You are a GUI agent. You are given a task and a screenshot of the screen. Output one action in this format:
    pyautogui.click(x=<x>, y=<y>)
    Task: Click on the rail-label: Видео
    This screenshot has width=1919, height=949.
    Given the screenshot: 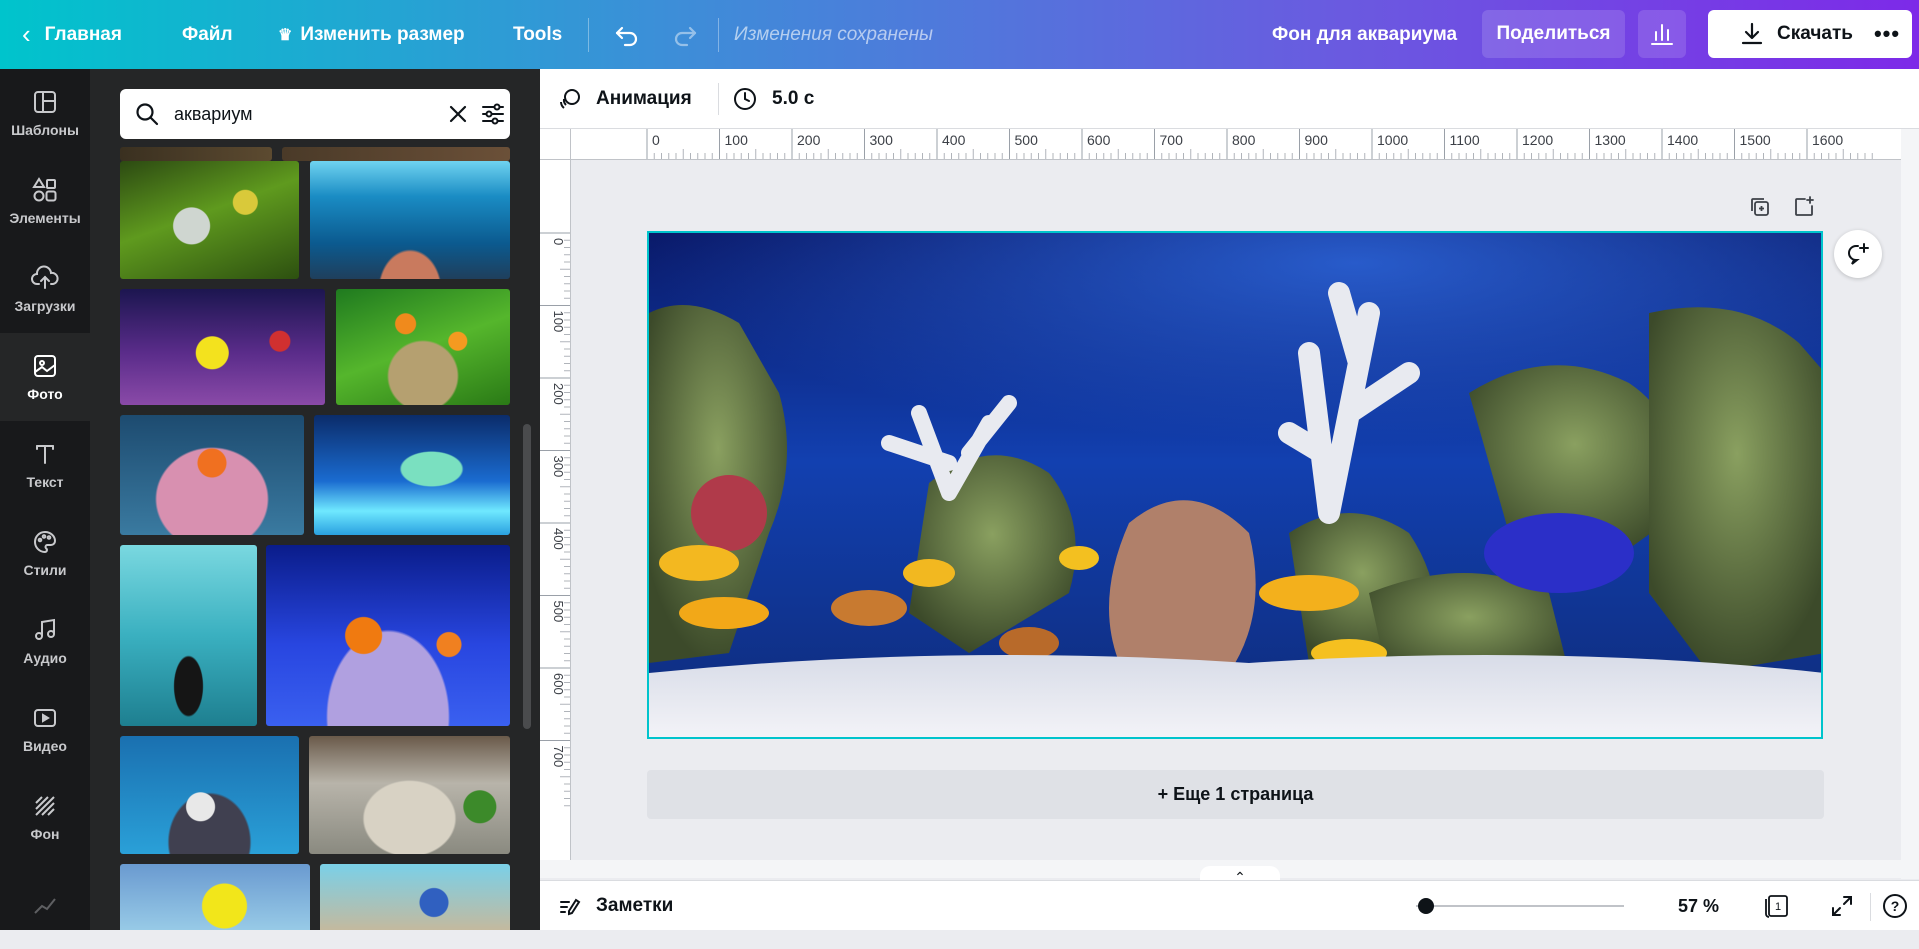 What is the action you would take?
    pyautogui.click(x=45, y=746)
    